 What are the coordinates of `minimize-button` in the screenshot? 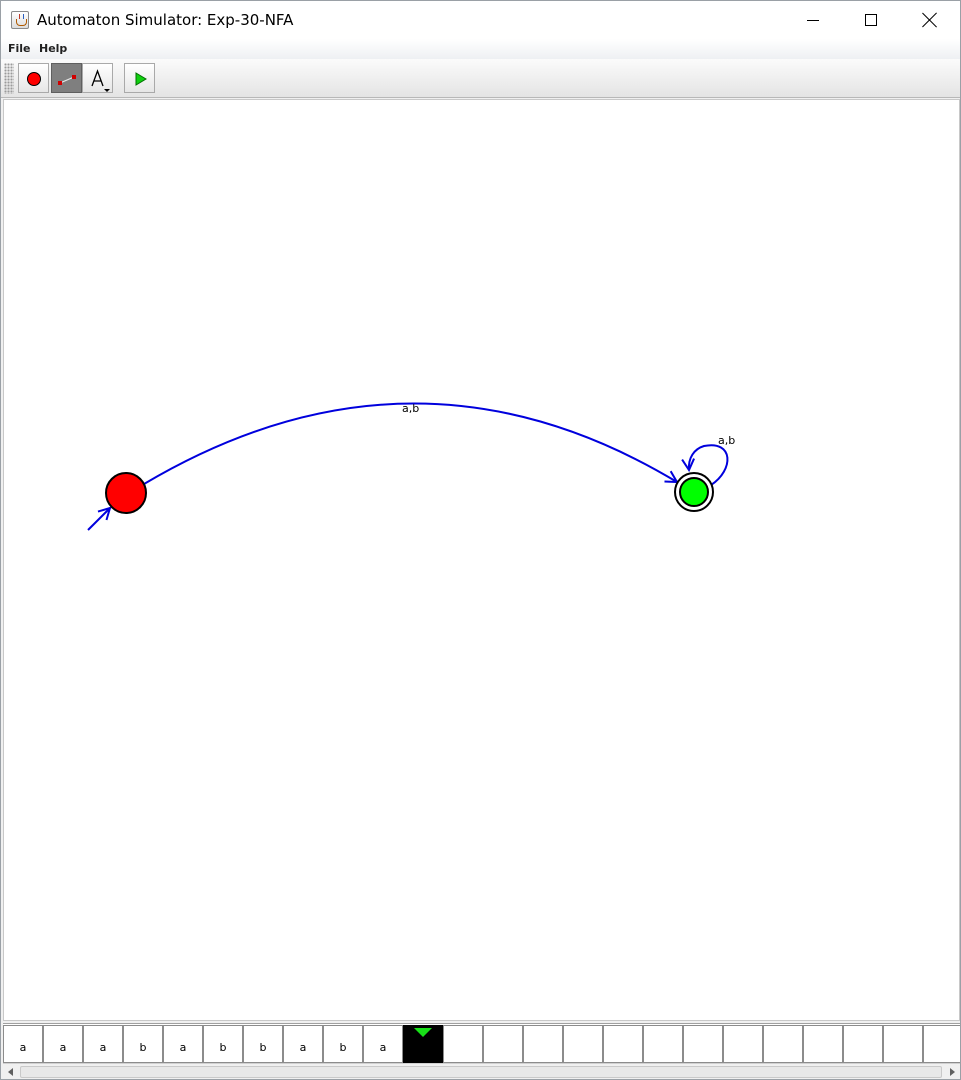 It's located at (813, 20).